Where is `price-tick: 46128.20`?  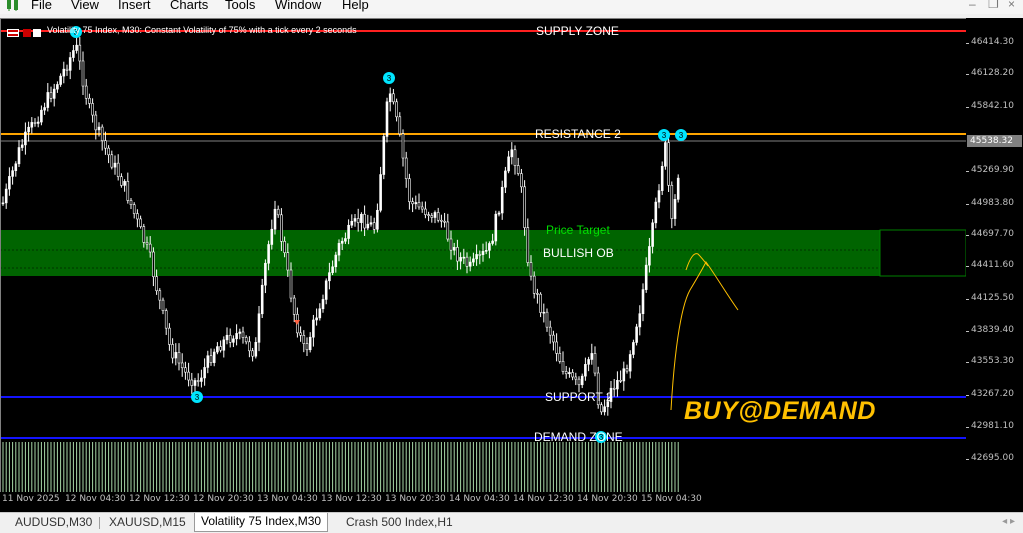 price-tick: 46128.20 is located at coordinates (992, 73).